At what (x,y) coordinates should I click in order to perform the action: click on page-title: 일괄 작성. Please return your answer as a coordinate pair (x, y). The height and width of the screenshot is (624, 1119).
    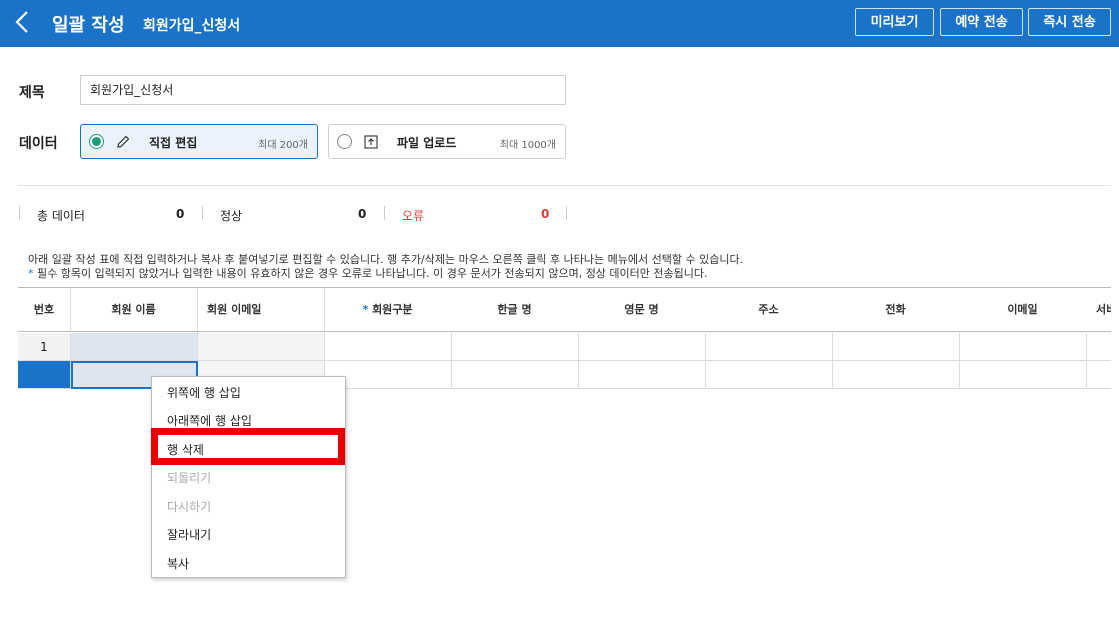
    Looking at the image, I should click on (88, 25).